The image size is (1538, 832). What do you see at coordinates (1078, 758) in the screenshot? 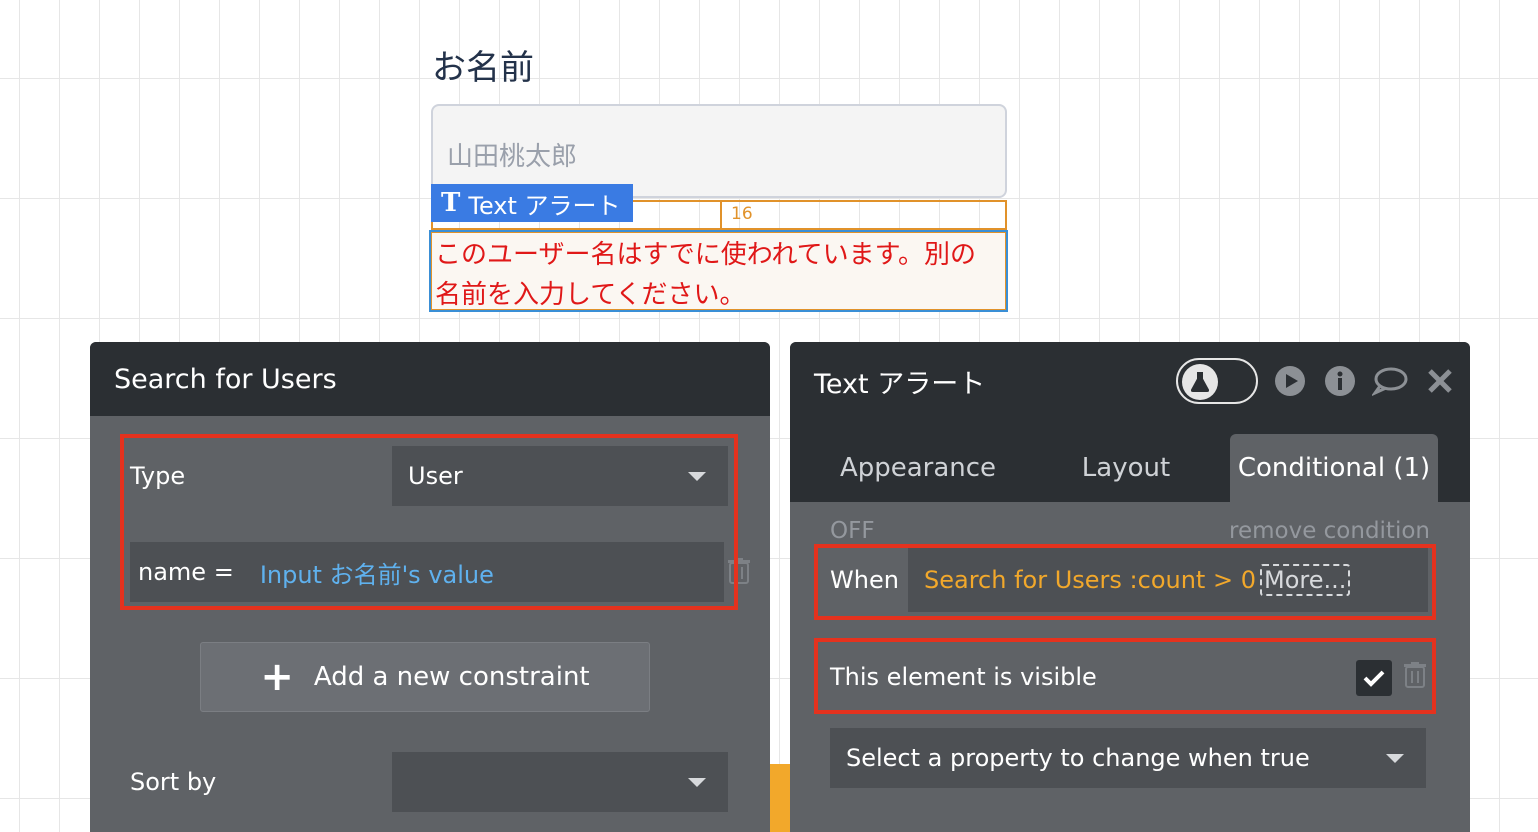
I see `property-select-placeholder: Select a property to change when true` at bounding box center [1078, 758].